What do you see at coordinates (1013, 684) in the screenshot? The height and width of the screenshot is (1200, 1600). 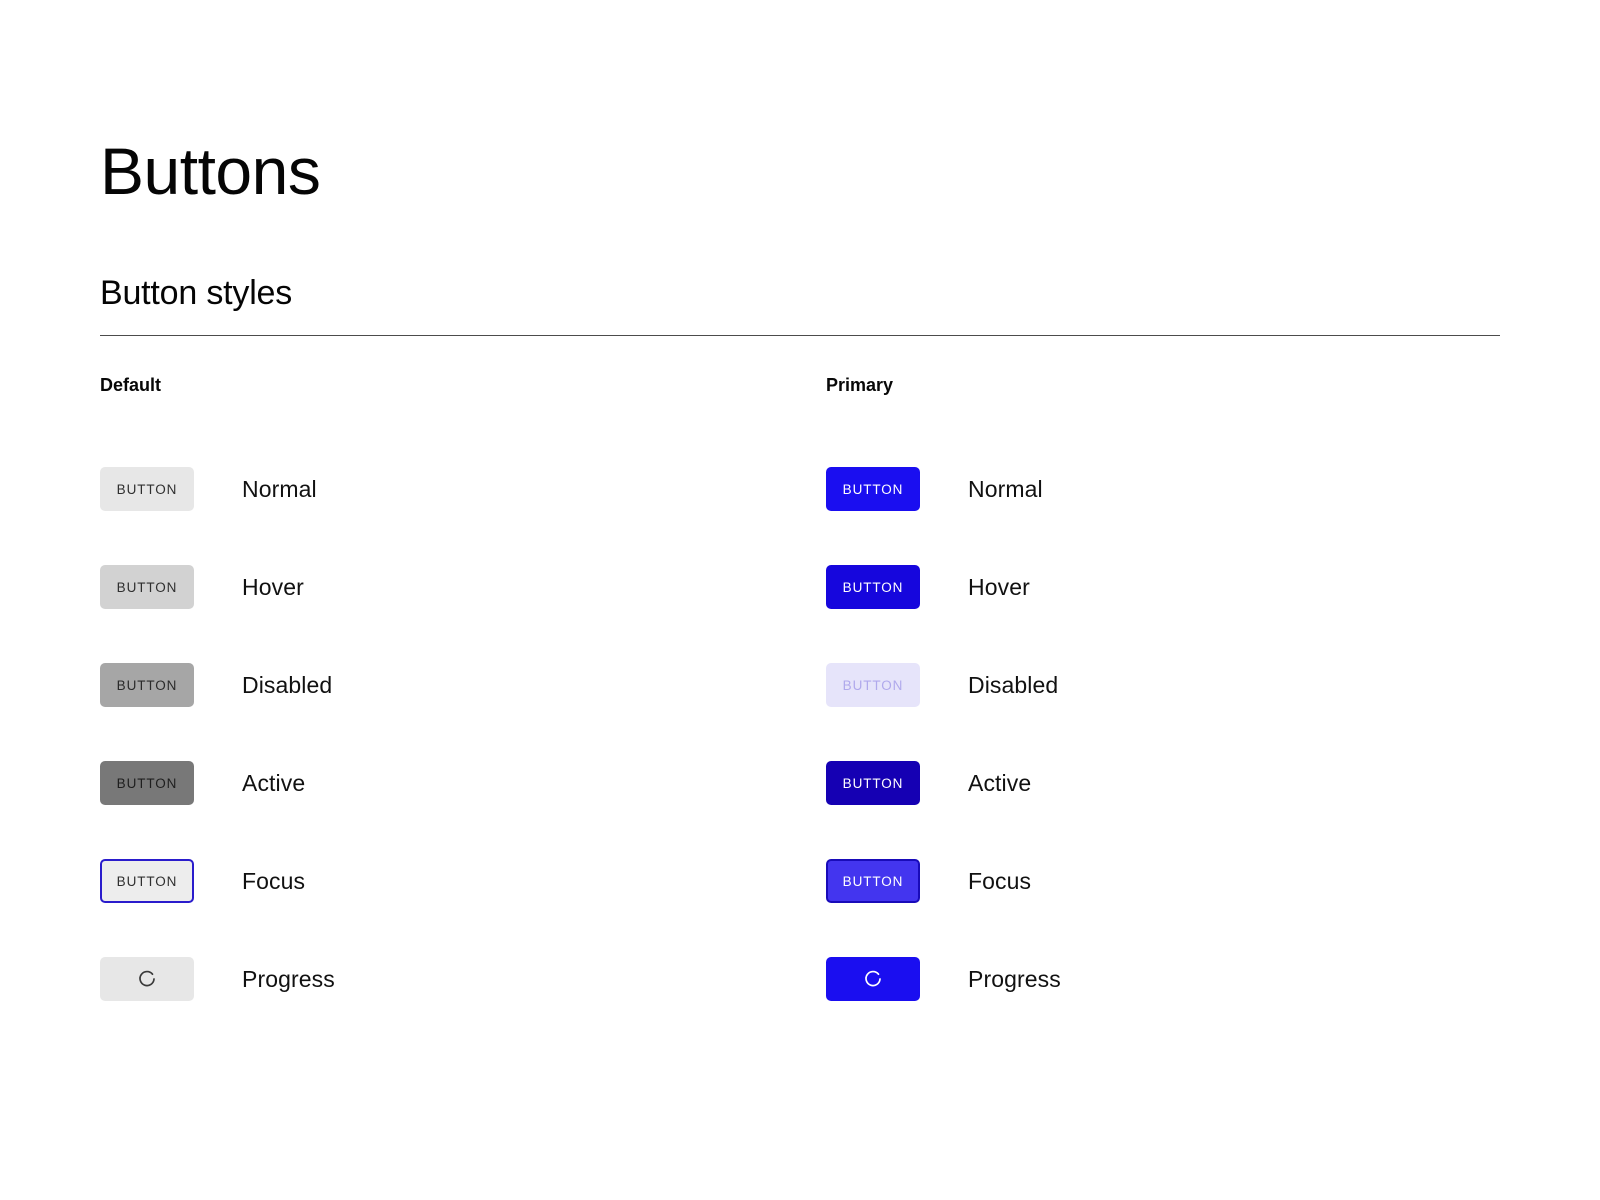 I see `state-label-primary-disabled: Disabled` at bounding box center [1013, 684].